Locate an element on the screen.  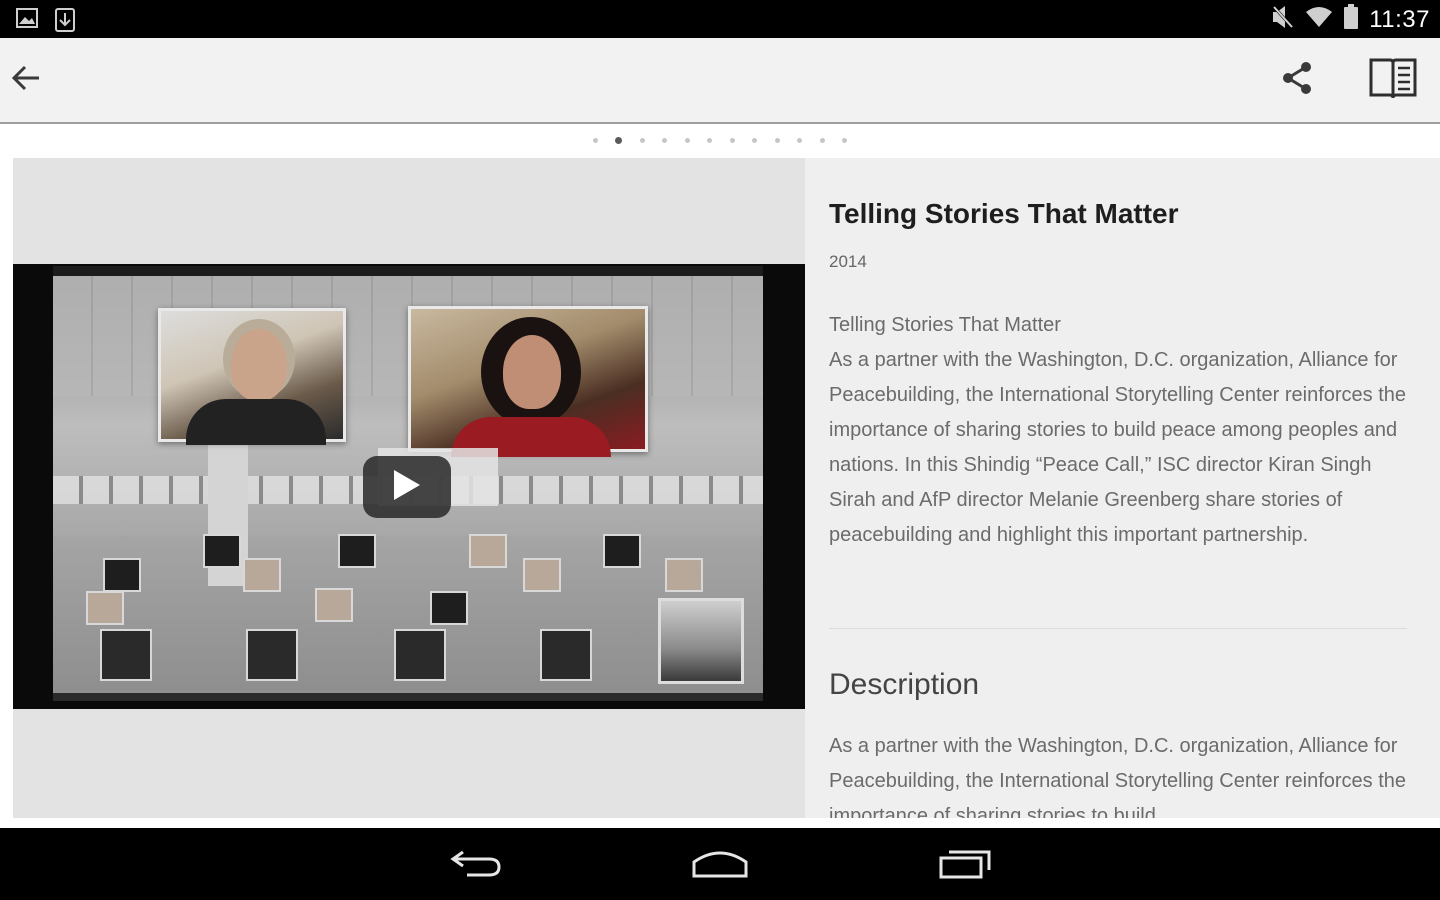
share-button is located at coordinates (1297, 80).